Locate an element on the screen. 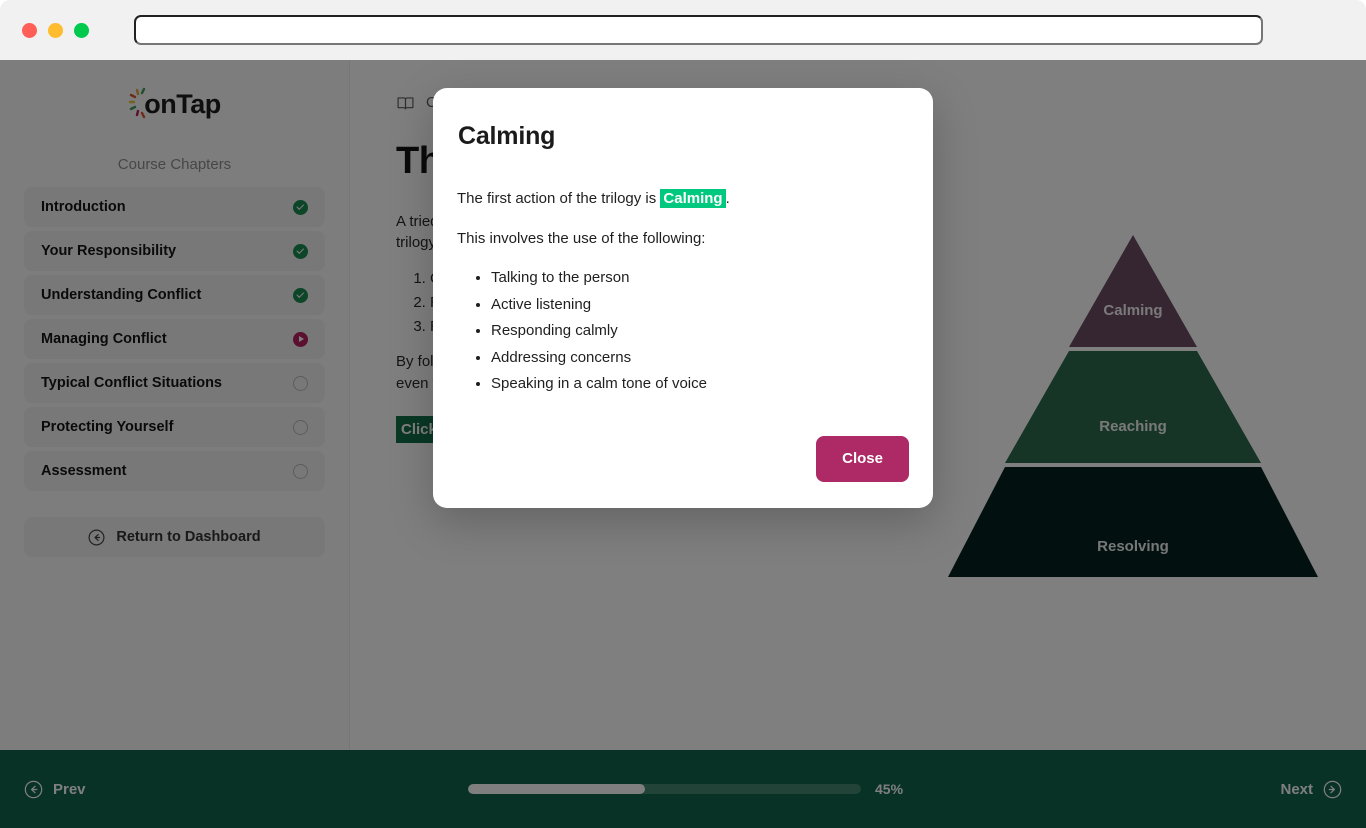 The width and height of the screenshot is (1366, 828). modal-lead-in: This involves the use of the following: is located at coordinates (581, 238).